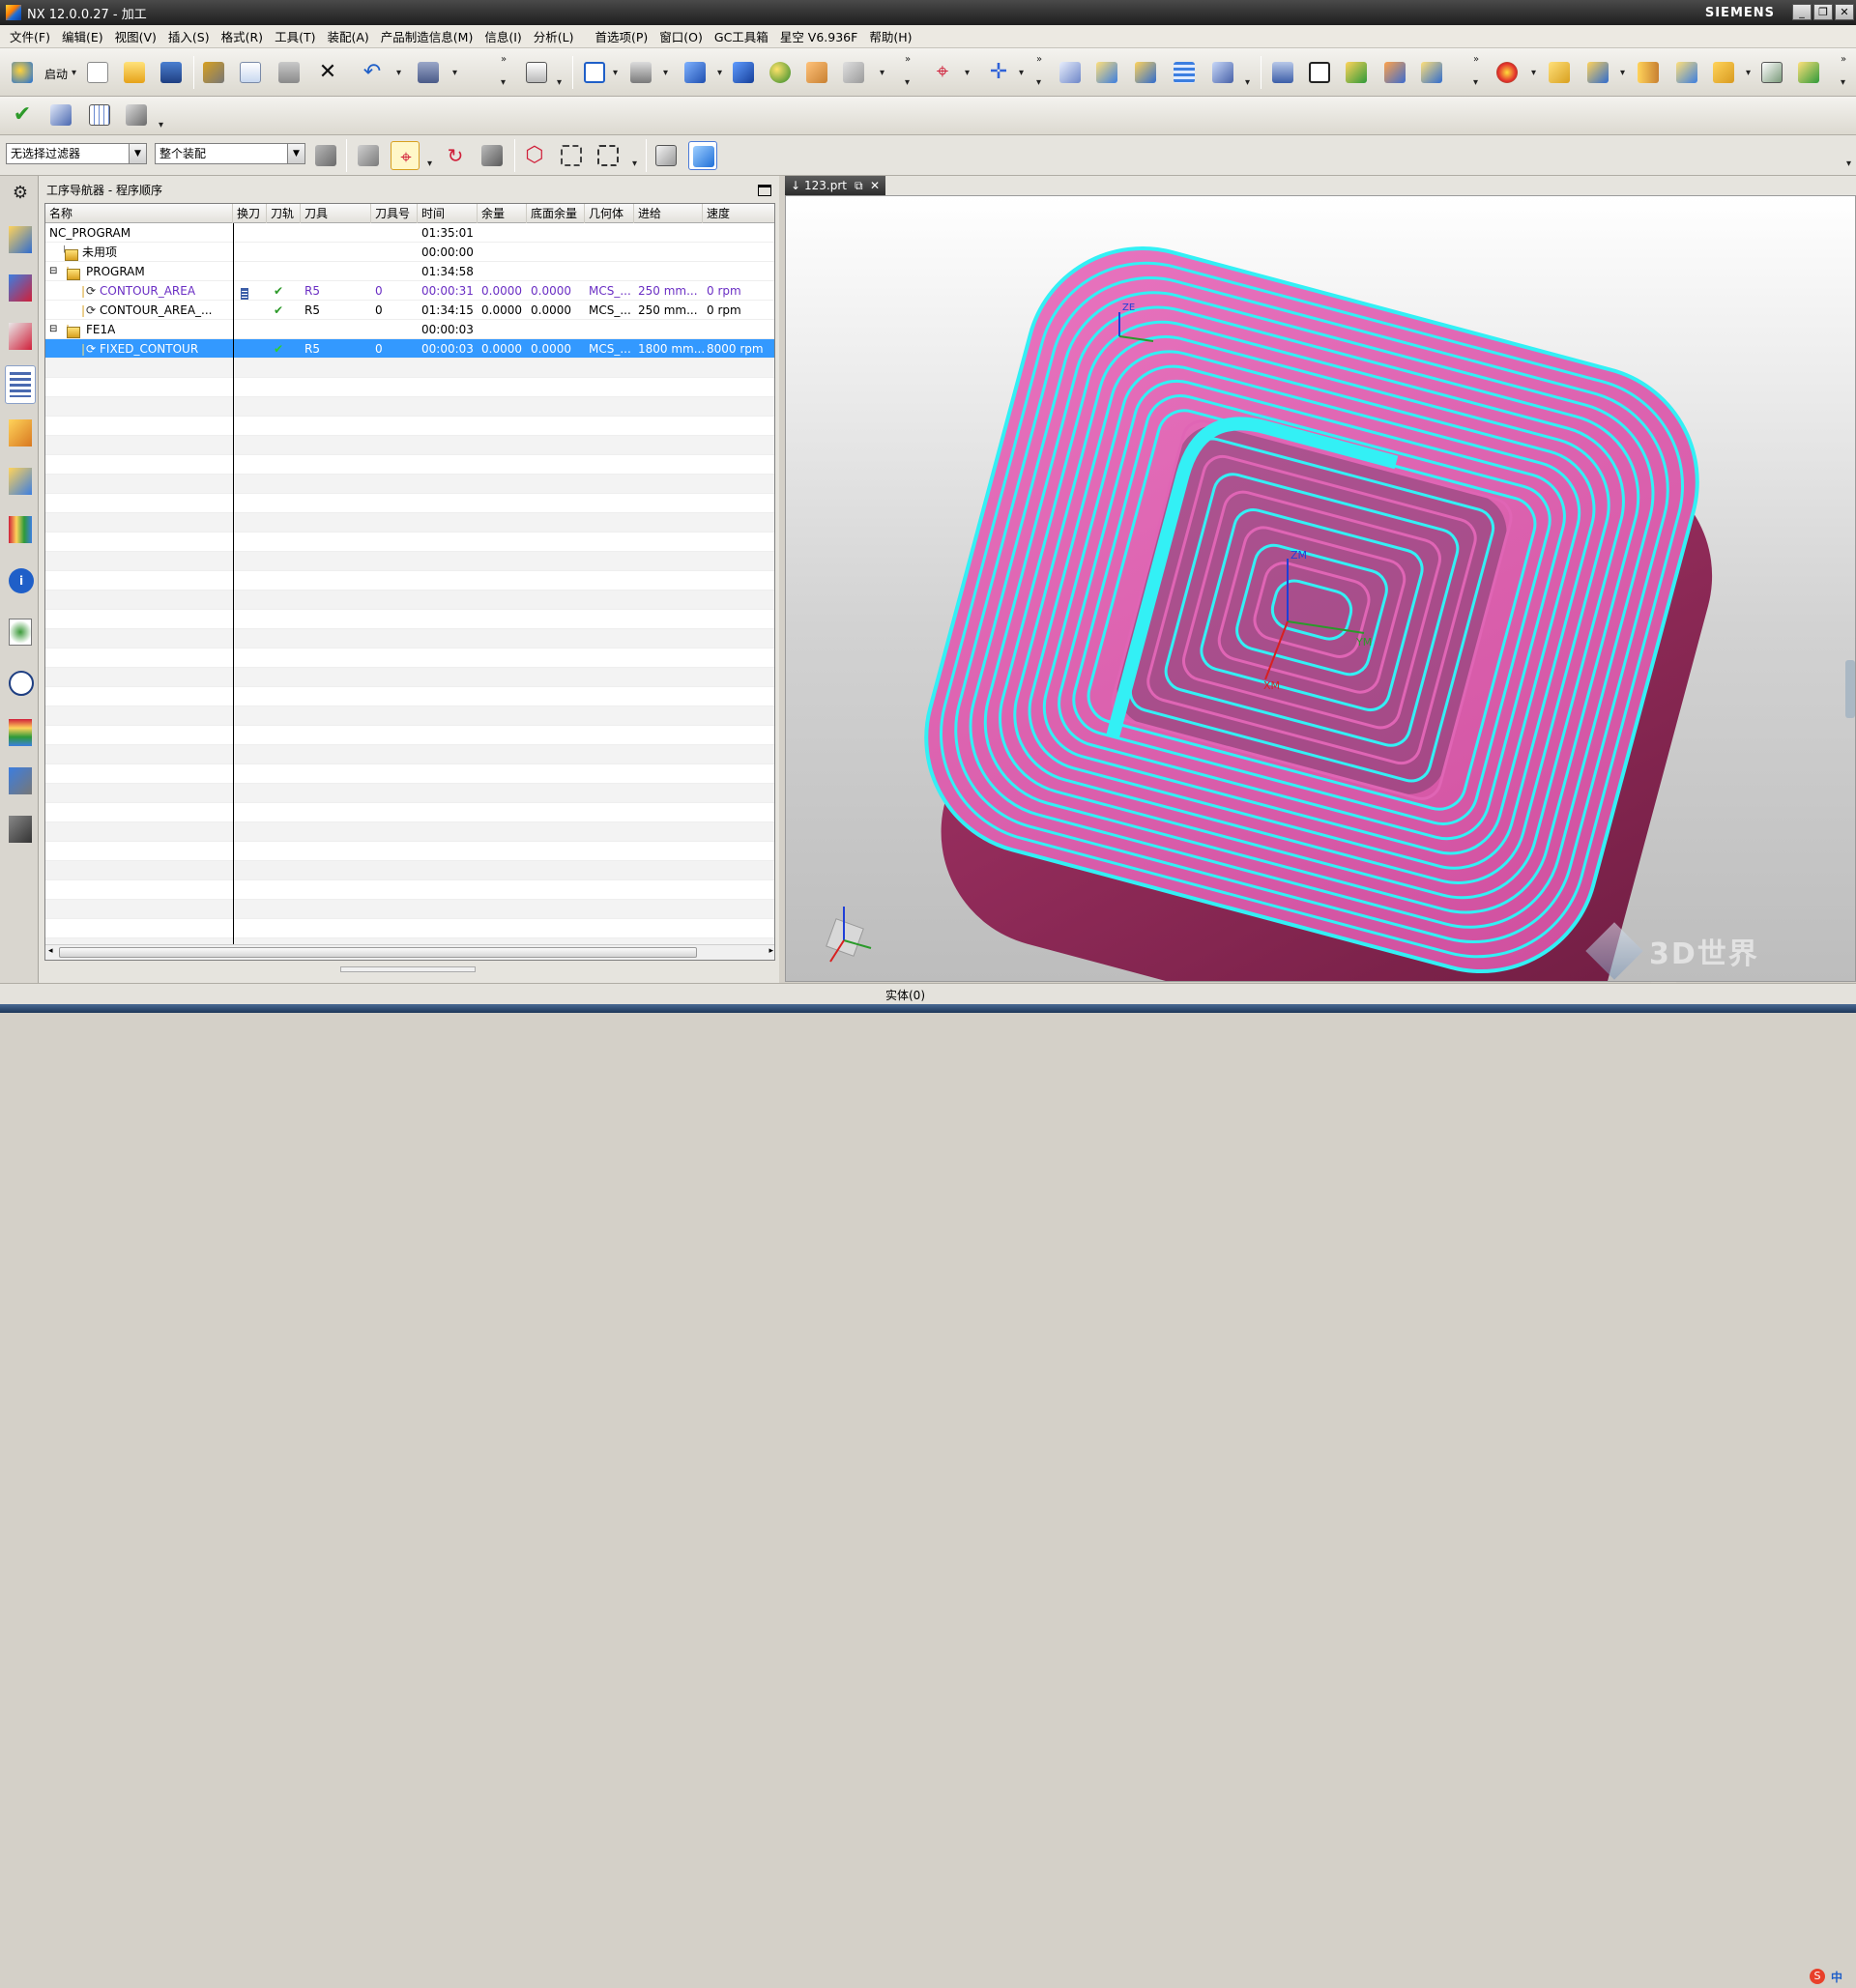 This screenshot has width=1856, height=1988. Describe the element at coordinates (410, 271) in the screenshot. I see `table-row: ⊟ ❘ PROGRAM 01:34:58` at that location.